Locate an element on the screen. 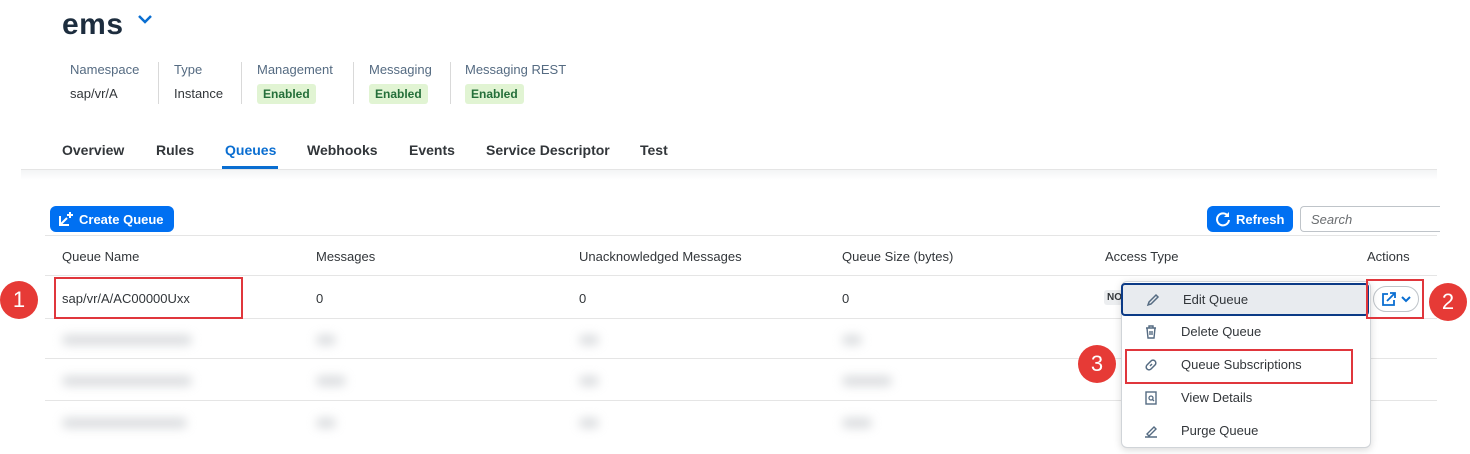 The width and height of the screenshot is (1470, 454). menu-item-view-details: View Details is located at coordinates (1245, 397).